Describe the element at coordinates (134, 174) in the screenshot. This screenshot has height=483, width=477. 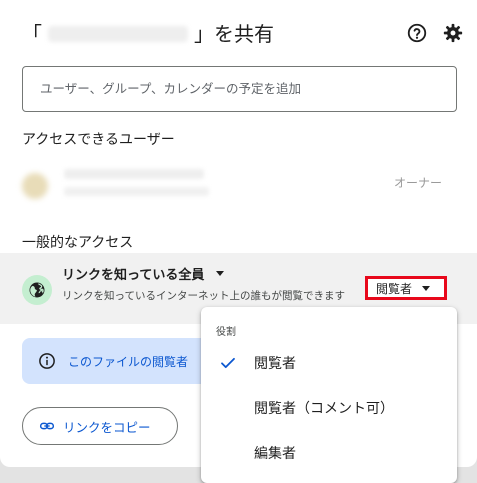
I see `redacted-owner-name` at that location.